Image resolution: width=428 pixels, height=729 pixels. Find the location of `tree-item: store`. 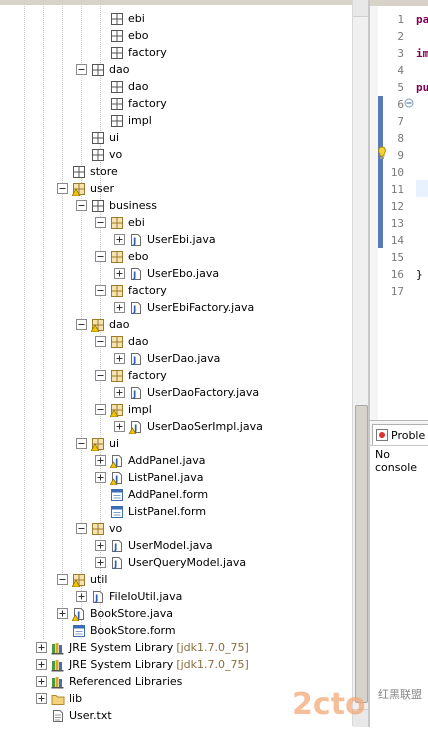

tree-item: store is located at coordinates (87, 171).